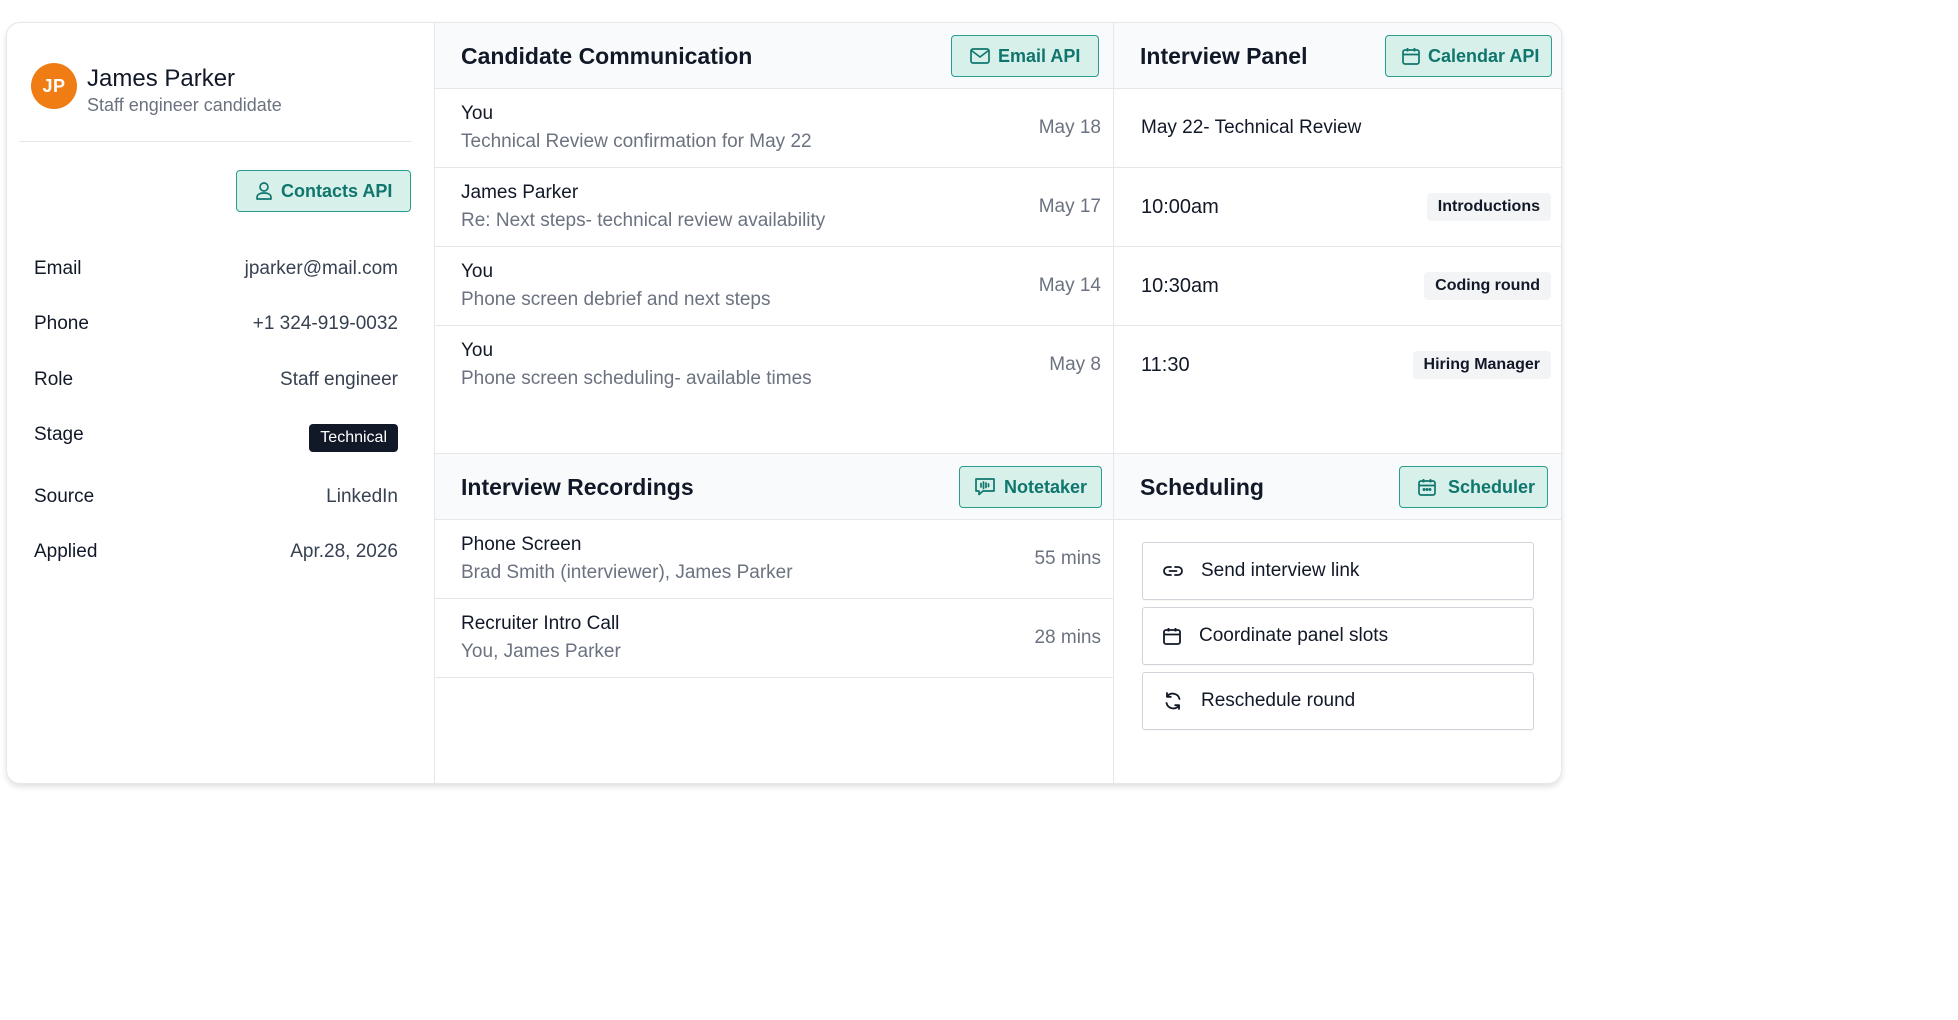 The image size is (1958, 1020). I want to click on interview-event-row: May 22- Technical Review, so click(1337, 128).